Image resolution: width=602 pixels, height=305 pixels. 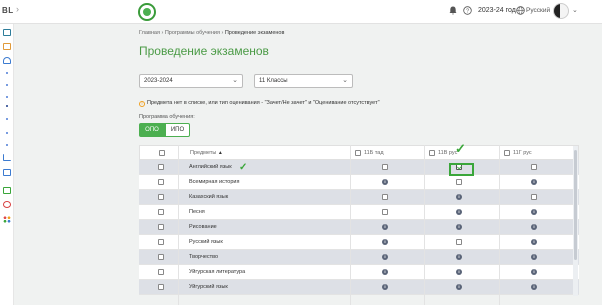 I want to click on column-checkbox-11g, so click(x=507, y=153).